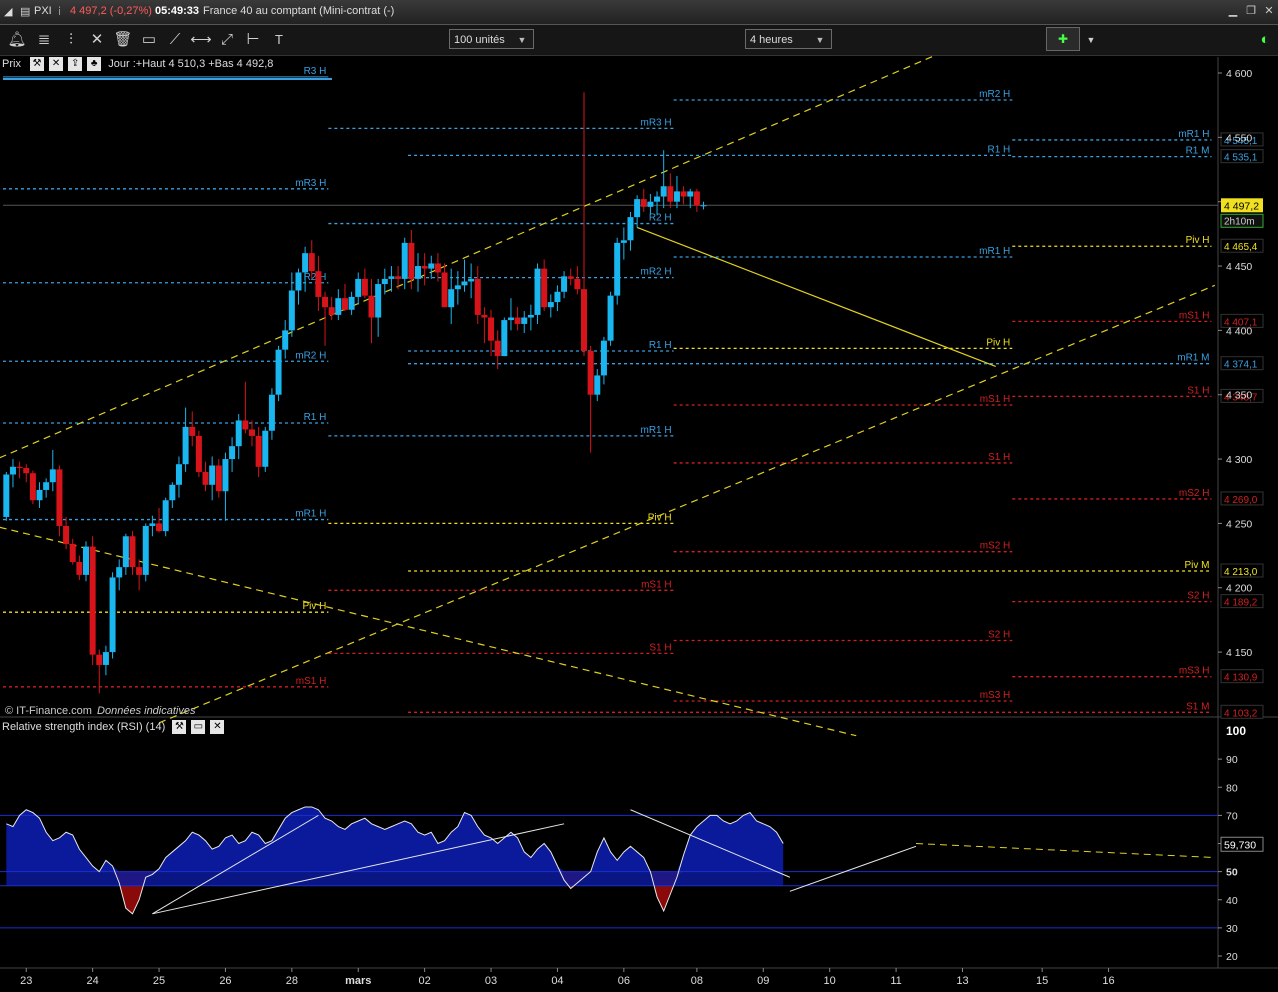 This screenshot has width=1278, height=992. What do you see at coordinates (1198, 240) in the screenshot?
I see `pivot-level-label: Piv H` at bounding box center [1198, 240].